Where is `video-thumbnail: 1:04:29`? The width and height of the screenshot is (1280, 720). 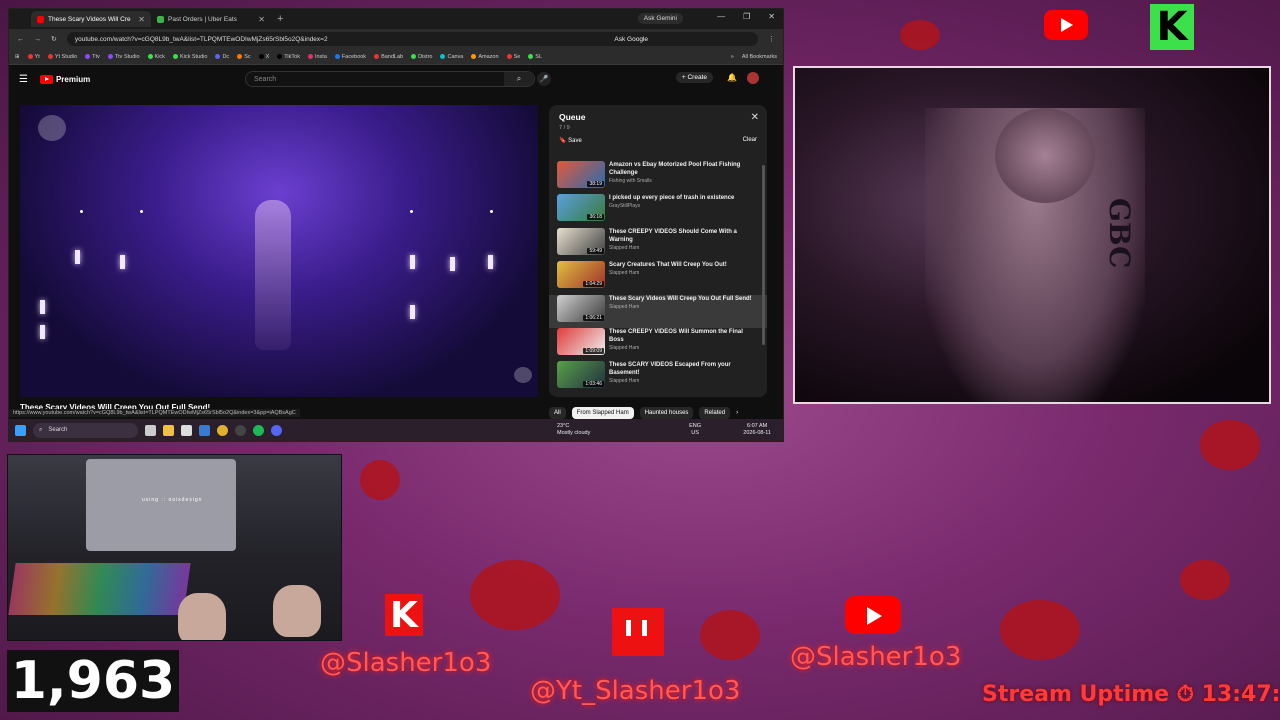
video-thumbnail: 1:04:29 is located at coordinates (581, 275).